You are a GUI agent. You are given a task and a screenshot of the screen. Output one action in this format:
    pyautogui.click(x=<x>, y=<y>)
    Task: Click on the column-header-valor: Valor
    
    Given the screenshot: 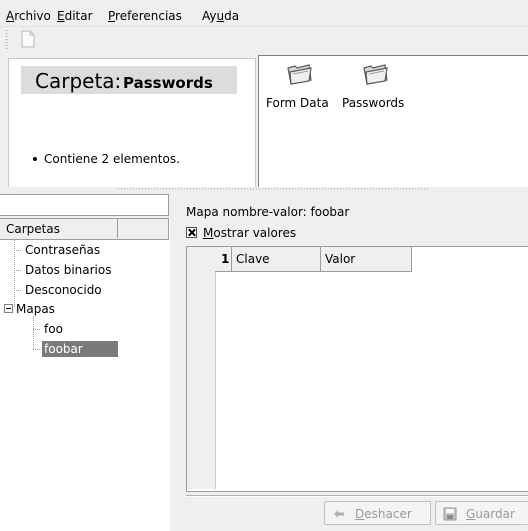 What is the action you would take?
    pyautogui.click(x=340, y=259)
    